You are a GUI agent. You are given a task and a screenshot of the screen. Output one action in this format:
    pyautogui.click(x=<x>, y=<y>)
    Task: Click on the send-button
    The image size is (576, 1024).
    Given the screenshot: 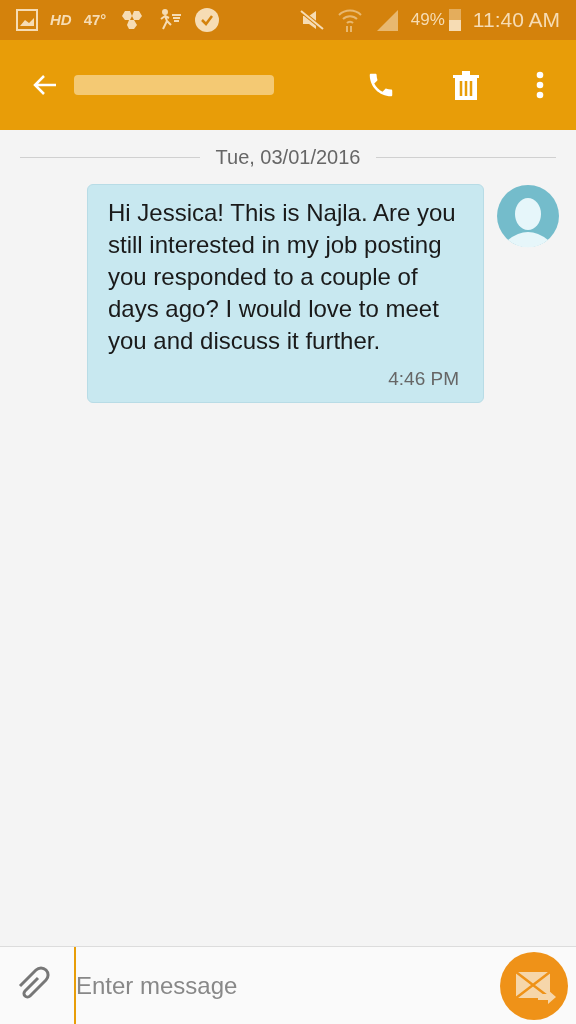 What is the action you would take?
    pyautogui.click(x=534, y=985)
    